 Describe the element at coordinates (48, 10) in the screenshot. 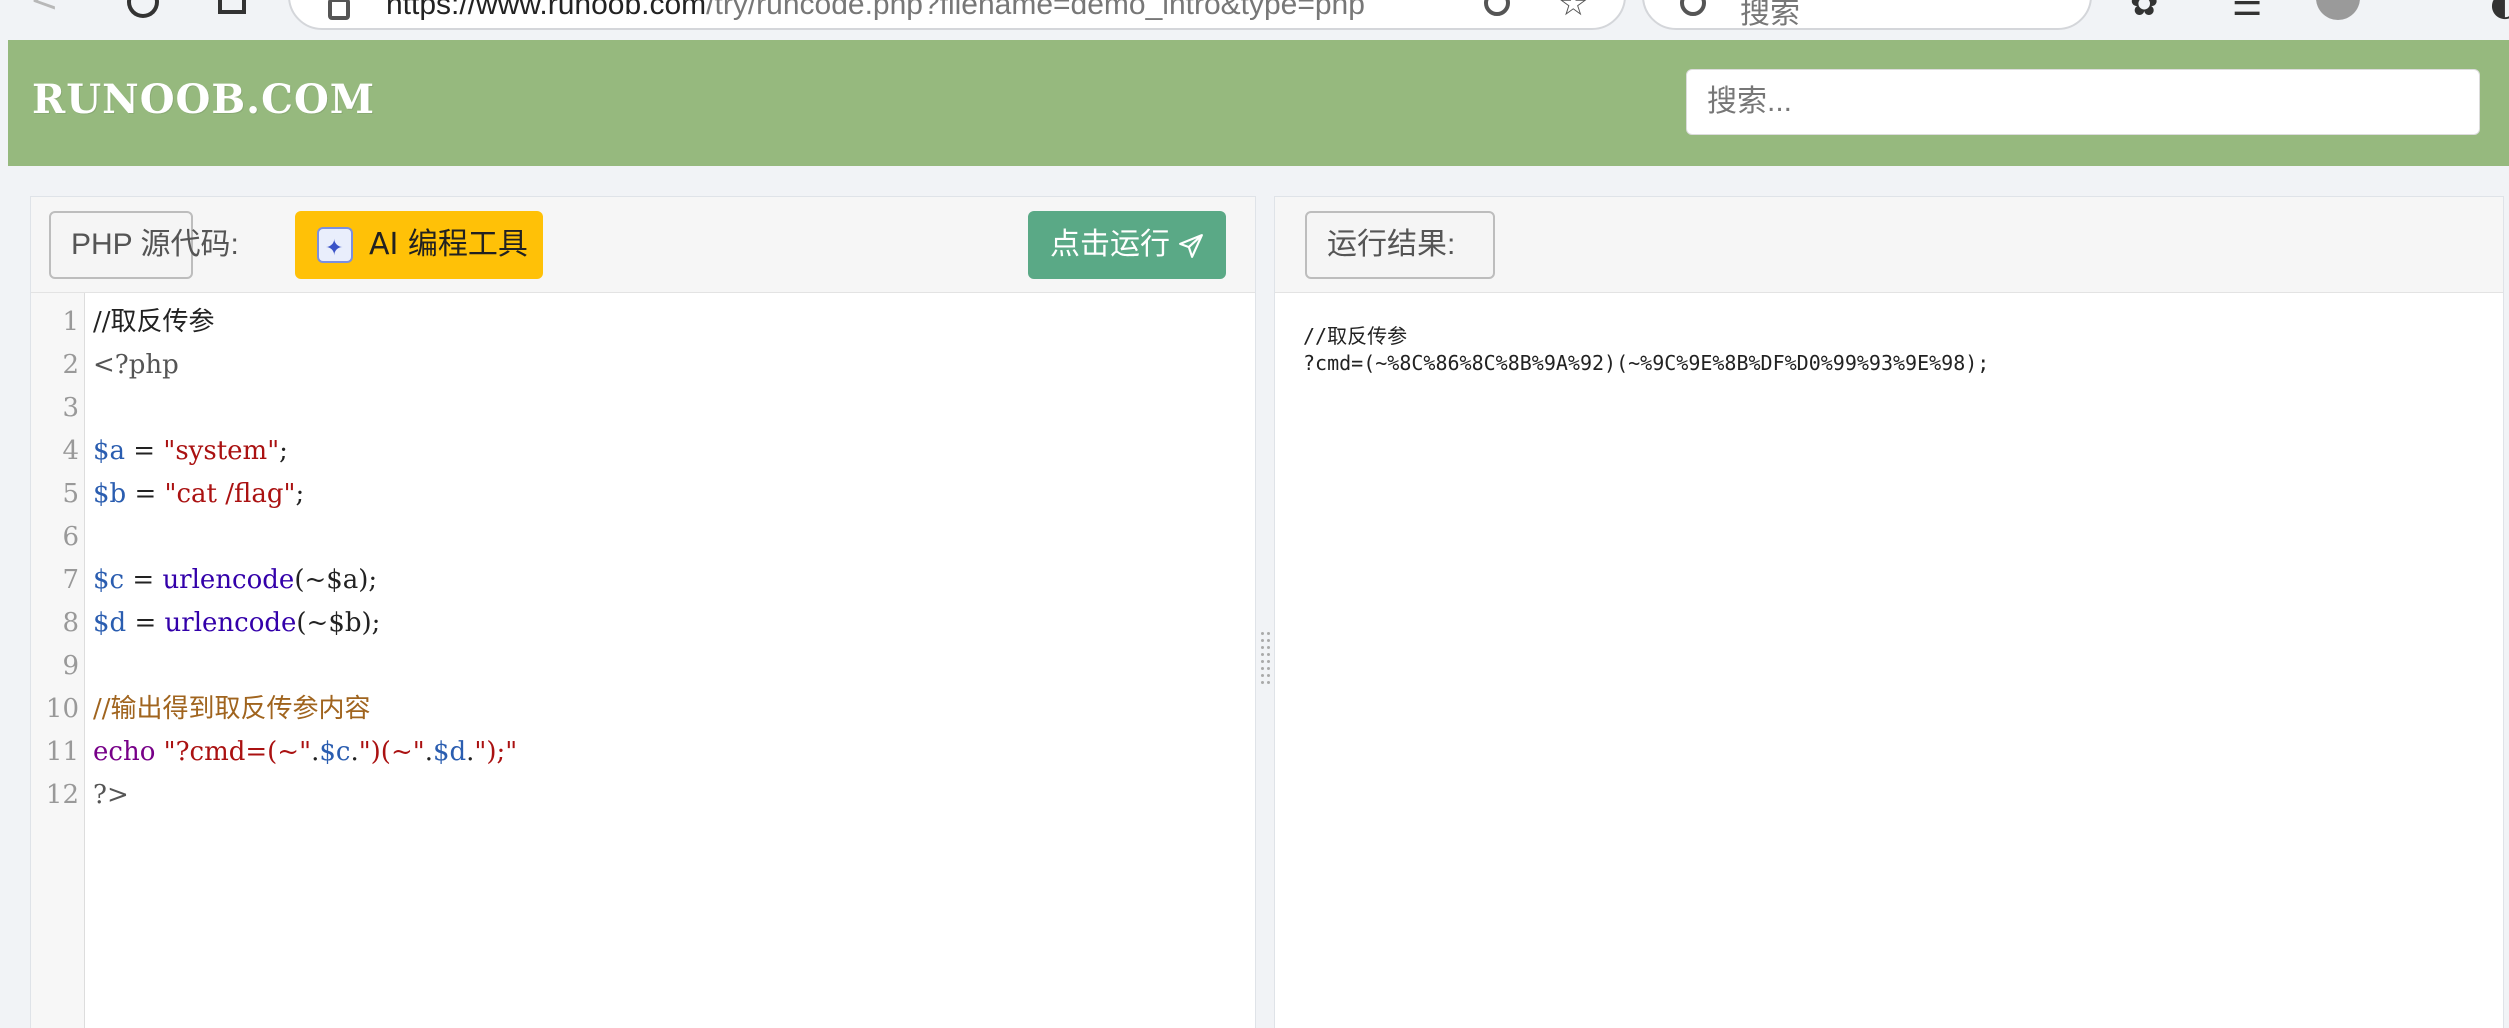

I see `back-icon: <` at that location.